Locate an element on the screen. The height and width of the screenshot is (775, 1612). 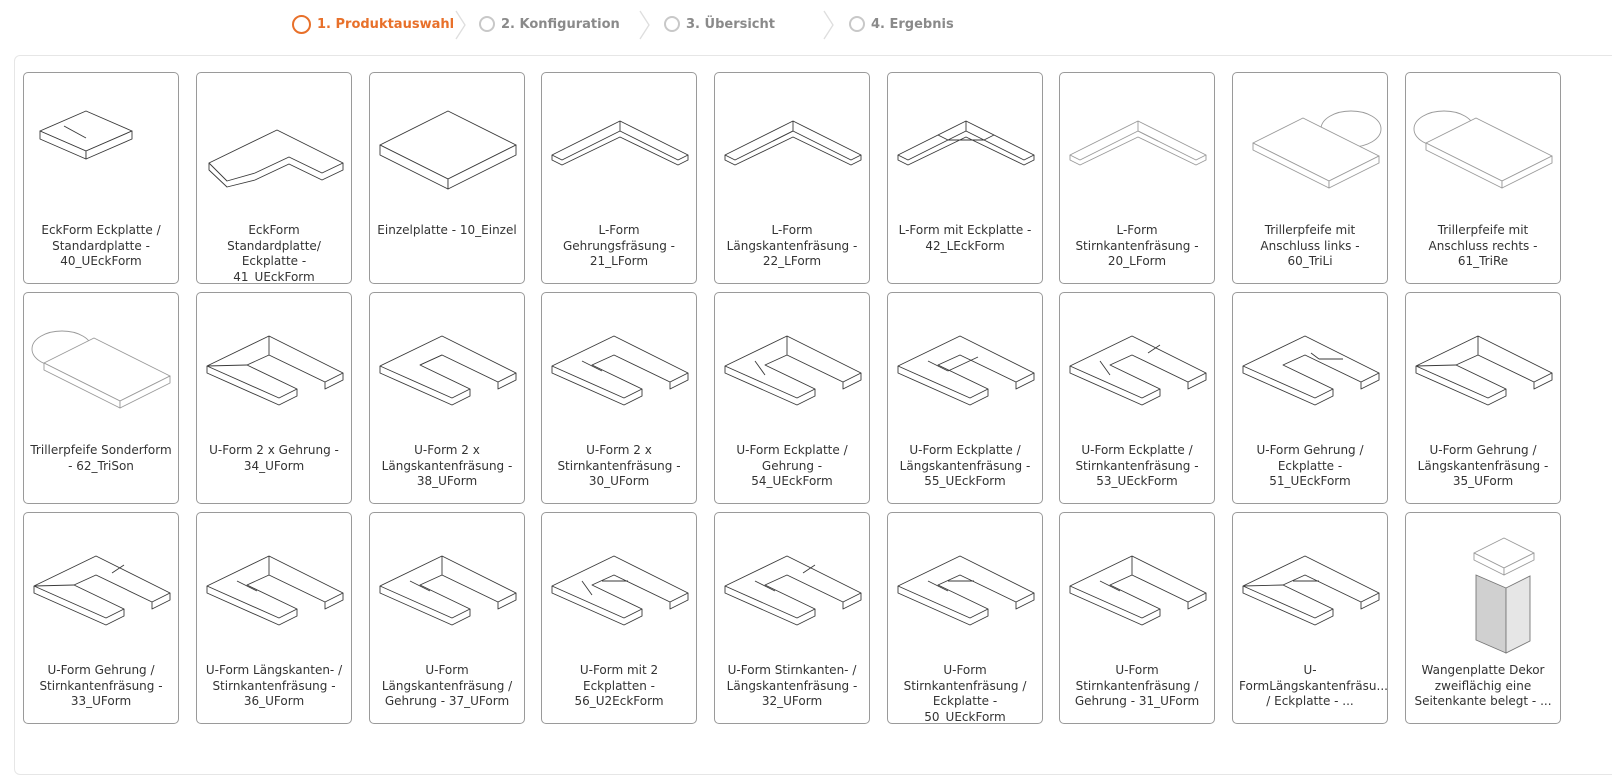
product-card: U-Form 2 x Gehrung - 34_UForm is located at coordinates (274, 398).